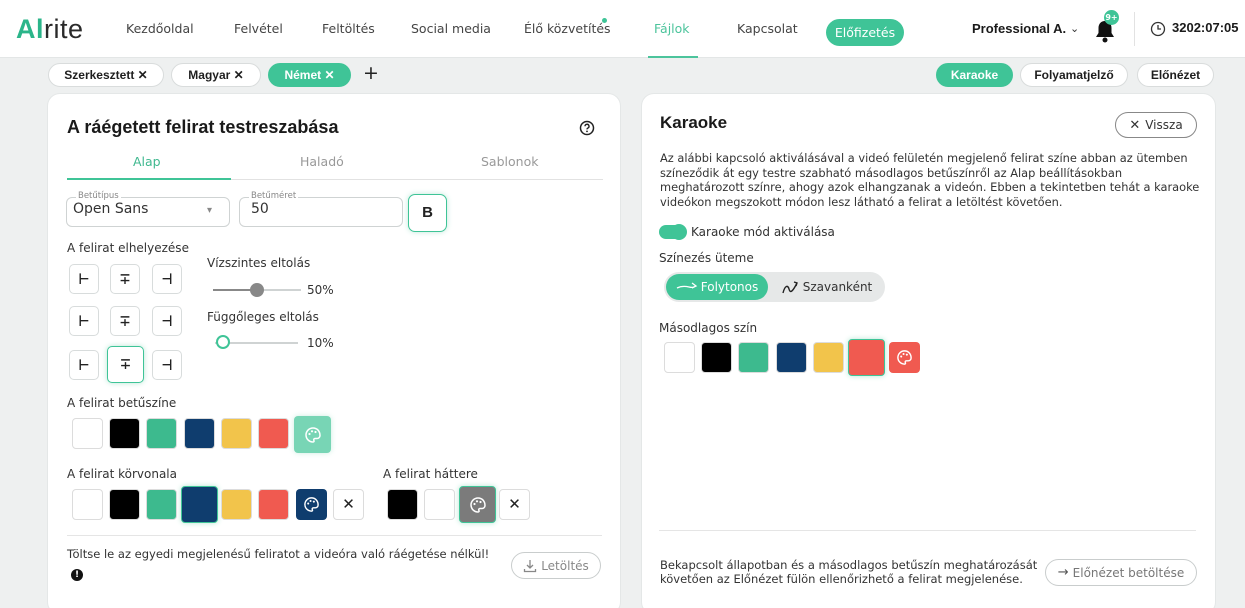 This screenshot has height=608, width=1245. I want to click on secondary-color-label: Másodlagos szín, so click(708, 328).